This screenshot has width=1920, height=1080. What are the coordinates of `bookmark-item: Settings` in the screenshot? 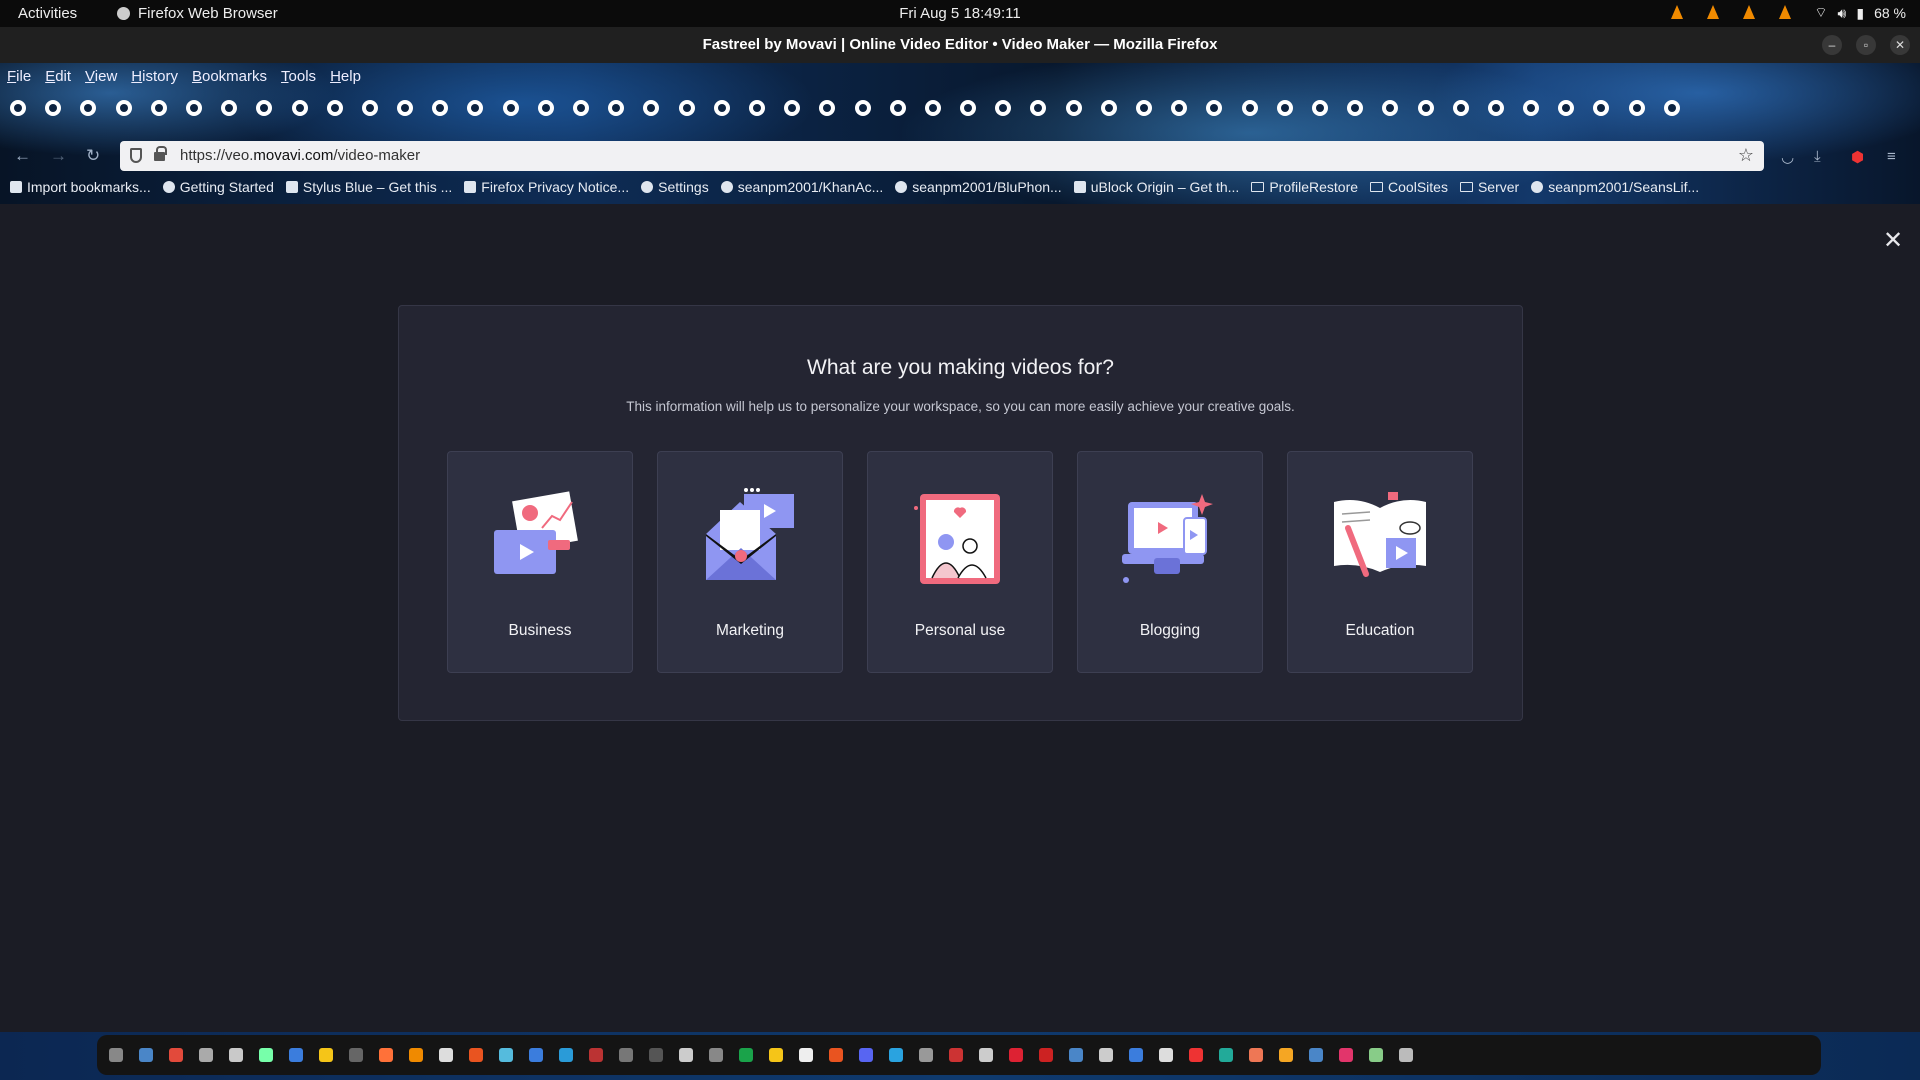 It's located at (675, 187).